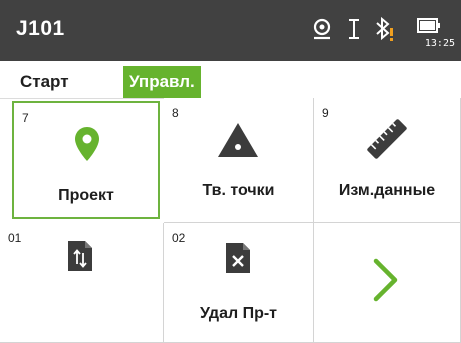  I want to click on location-pin-icon, so click(87, 146).